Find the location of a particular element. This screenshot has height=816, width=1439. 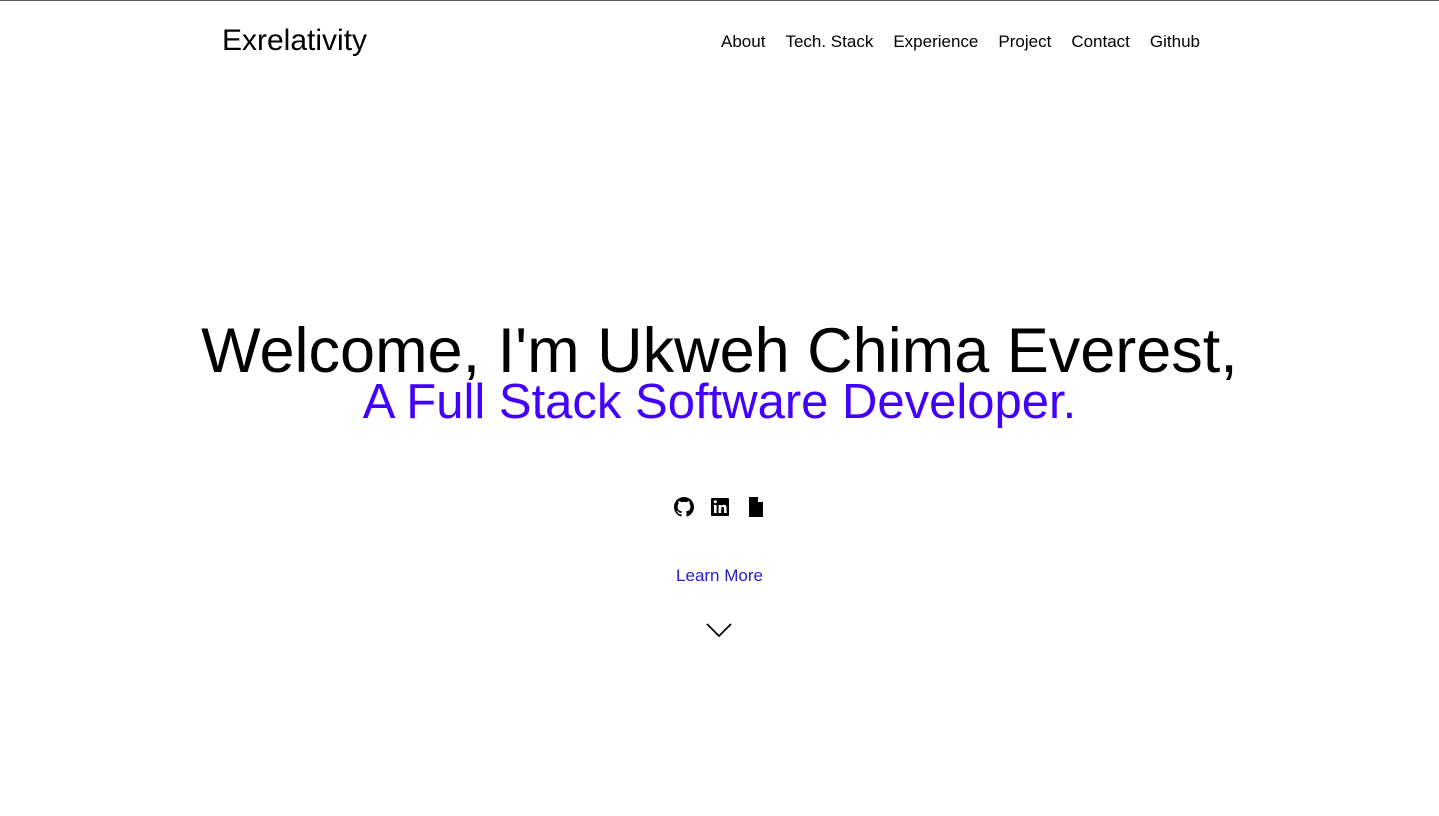

chevron-down-icon is located at coordinates (719, 630).